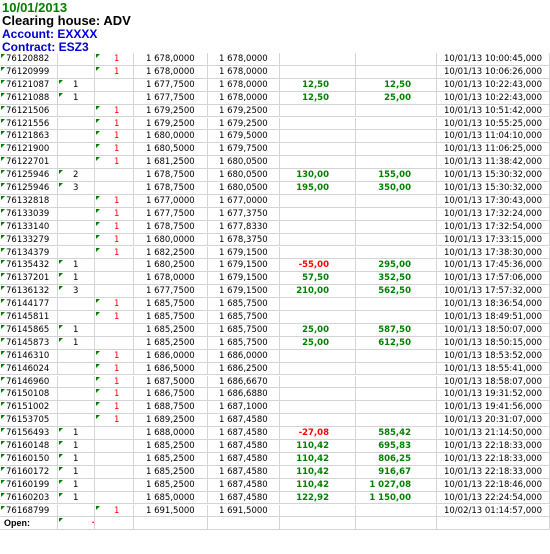 The height and width of the screenshot is (554, 550). I want to click on avg-price-cell: 1 677,8330, so click(244, 227).